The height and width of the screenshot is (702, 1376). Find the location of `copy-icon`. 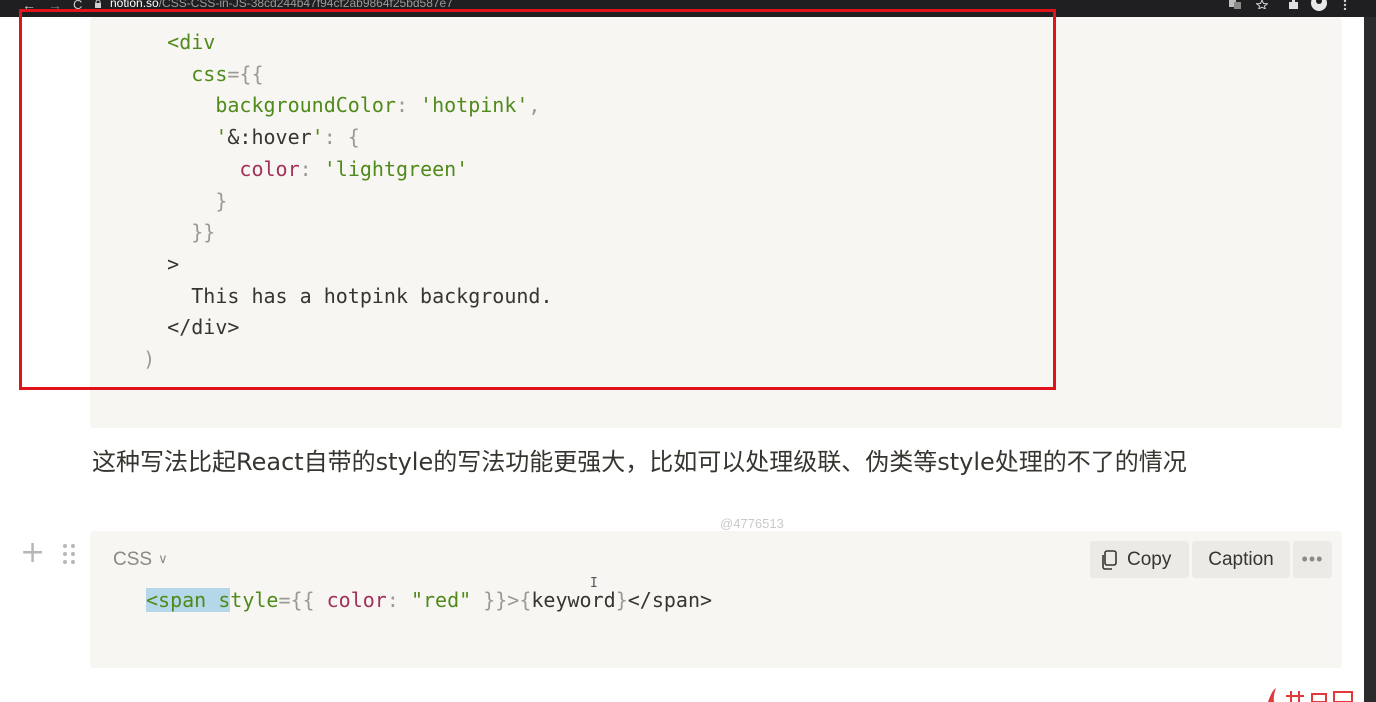

copy-icon is located at coordinates (1109, 559).